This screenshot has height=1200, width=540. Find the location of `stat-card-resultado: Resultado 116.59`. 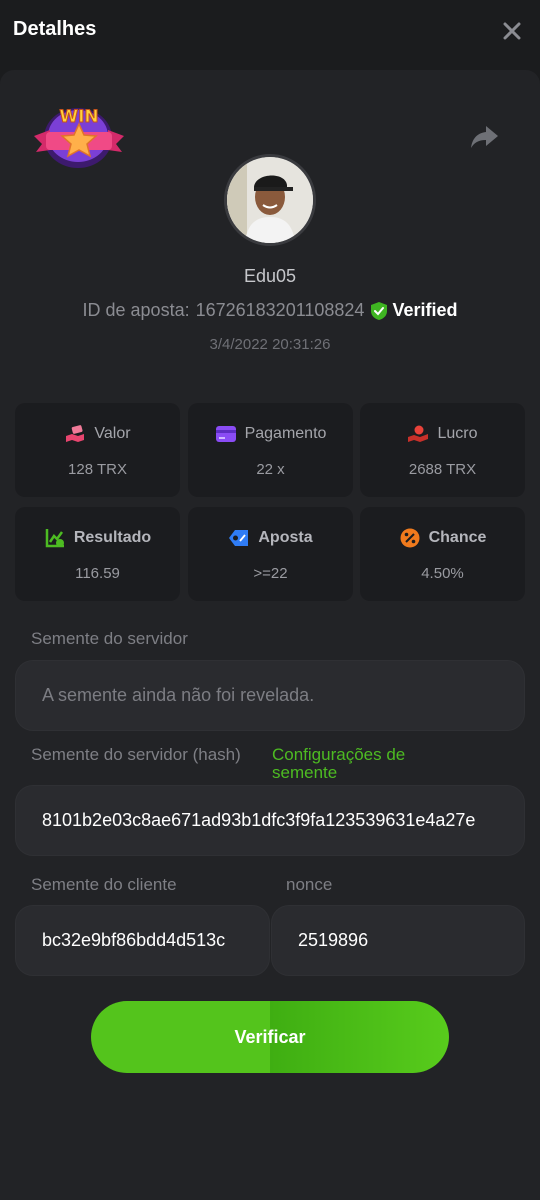

stat-card-resultado: Resultado 116.59 is located at coordinates (97, 554).